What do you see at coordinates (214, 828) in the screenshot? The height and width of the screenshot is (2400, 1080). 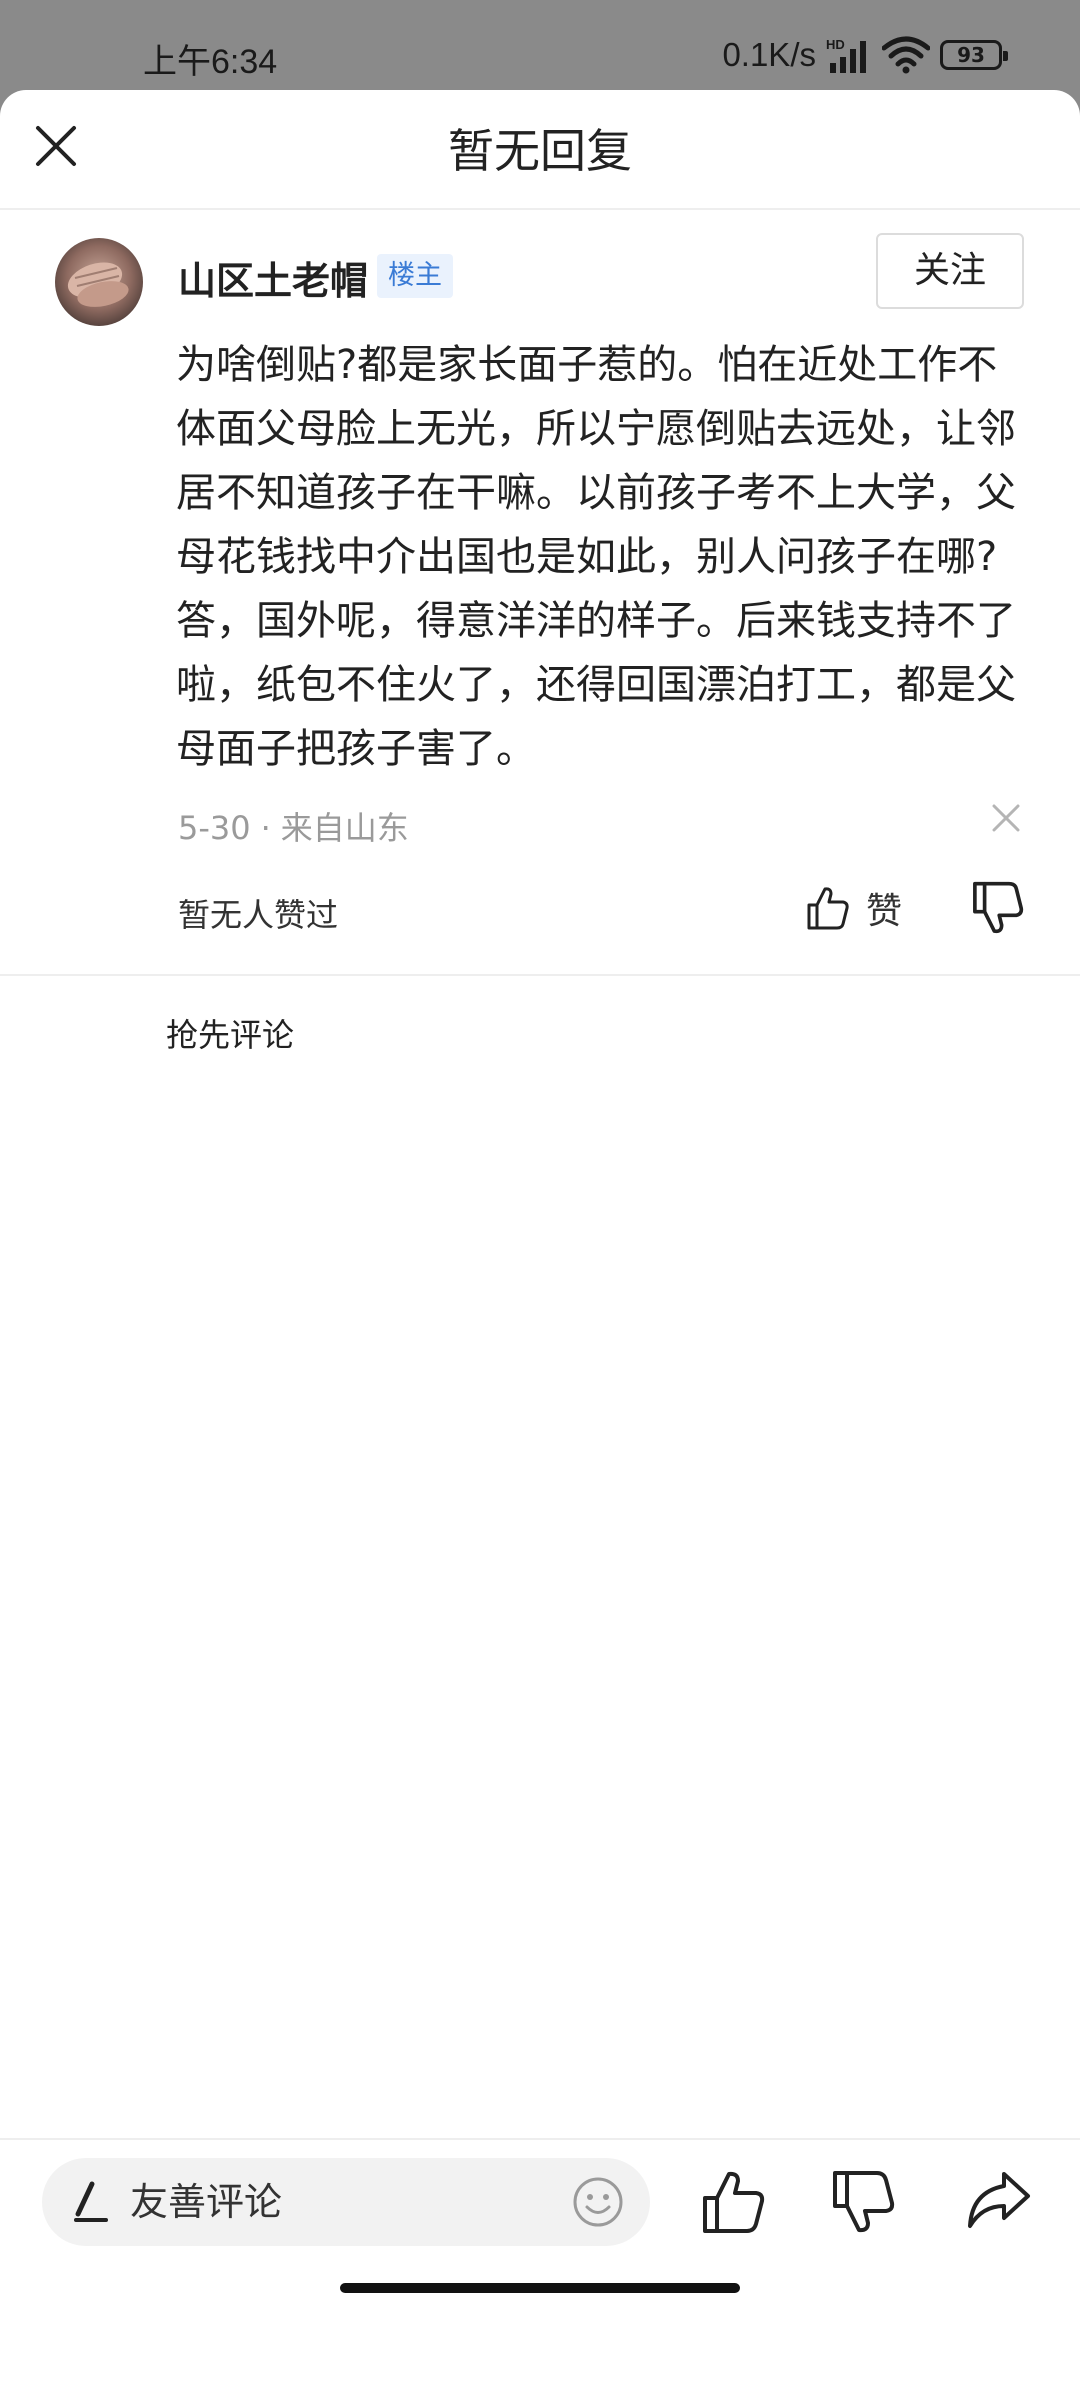 I see `comment-date: 5-30` at bounding box center [214, 828].